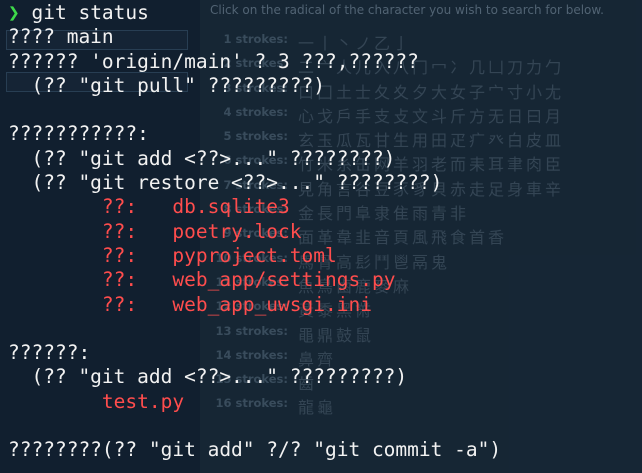  I want to click on modified-file: pyproject.toml, so click(254, 255).